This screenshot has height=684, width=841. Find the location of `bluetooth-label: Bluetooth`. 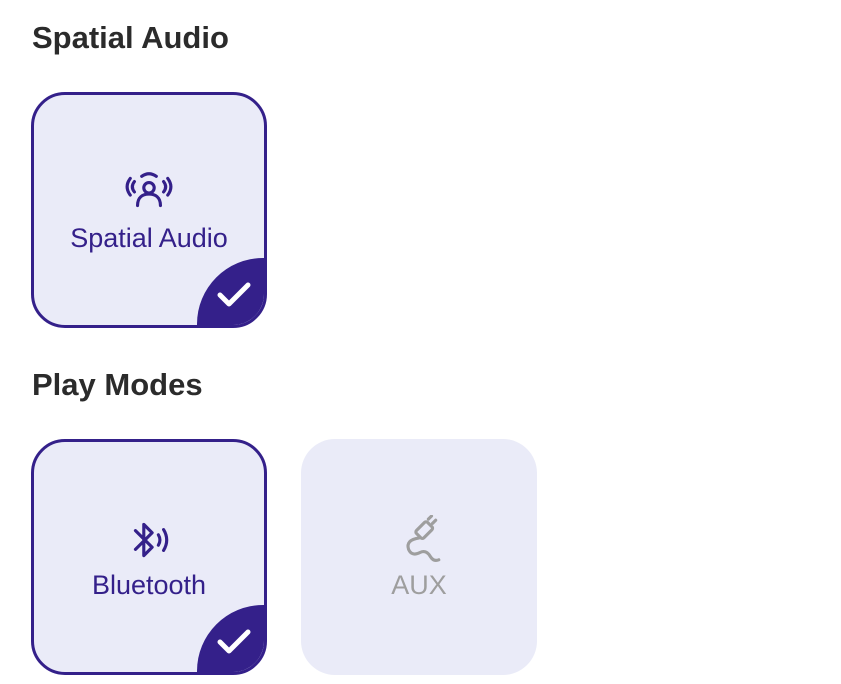

bluetooth-label: Bluetooth is located at coordinates (149, 585).